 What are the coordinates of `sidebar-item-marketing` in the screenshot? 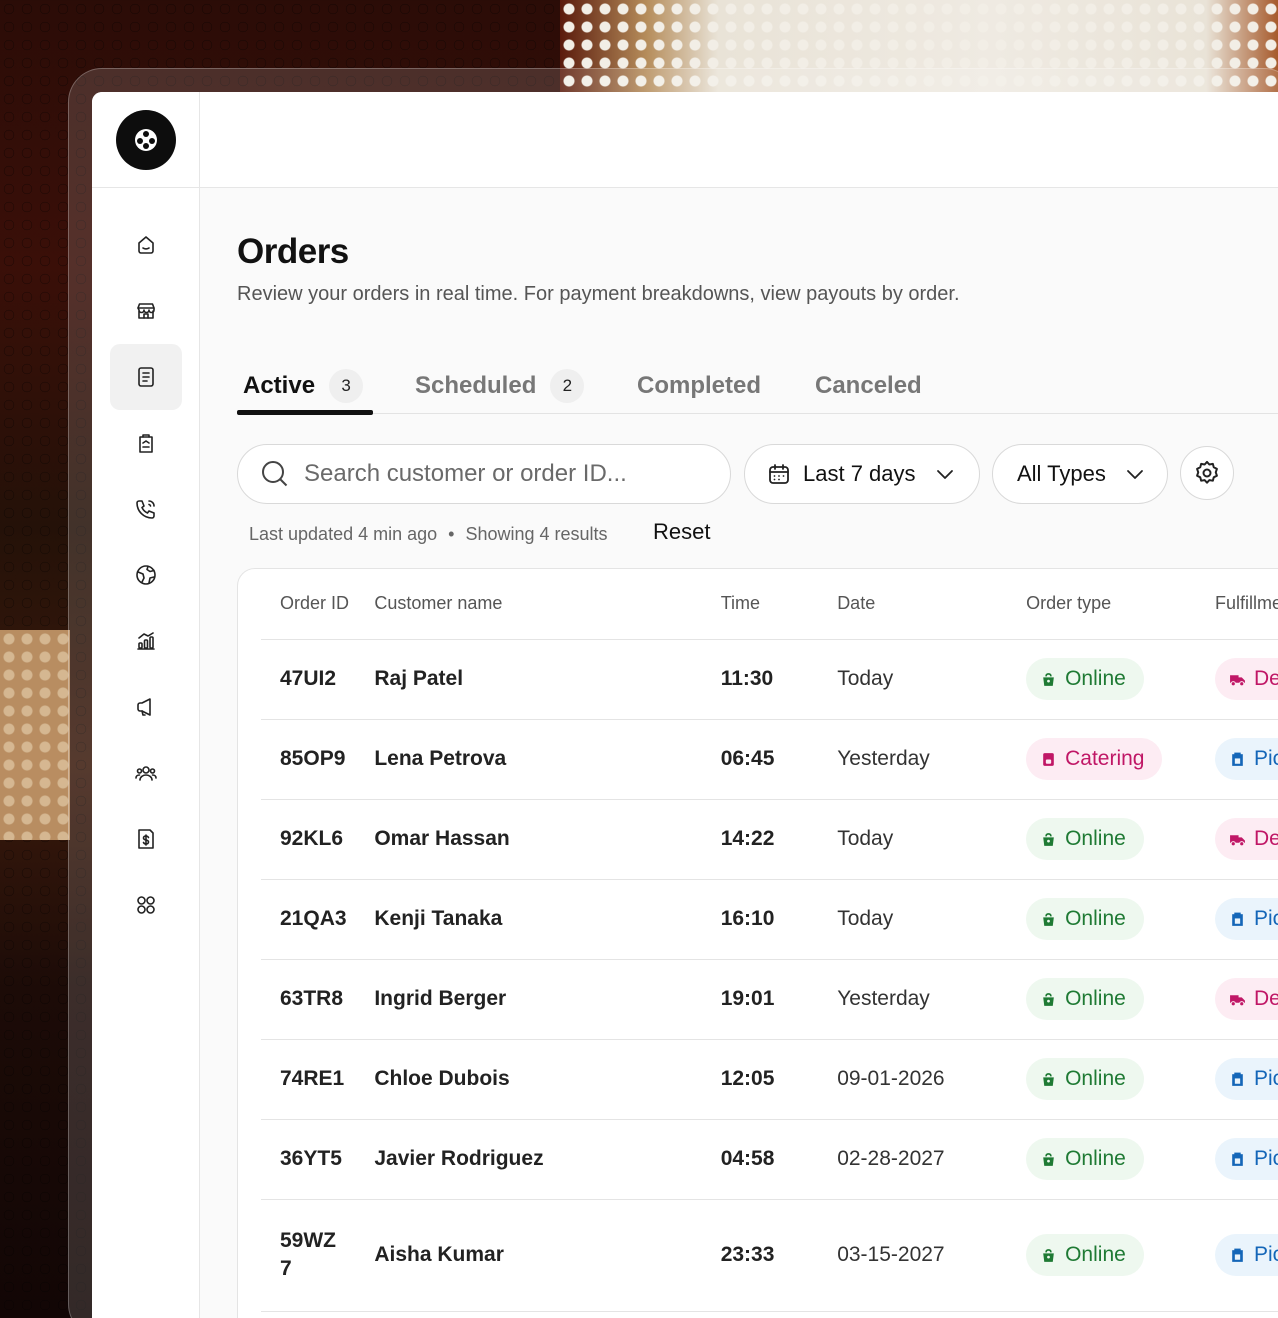 It's located at (146, 707).